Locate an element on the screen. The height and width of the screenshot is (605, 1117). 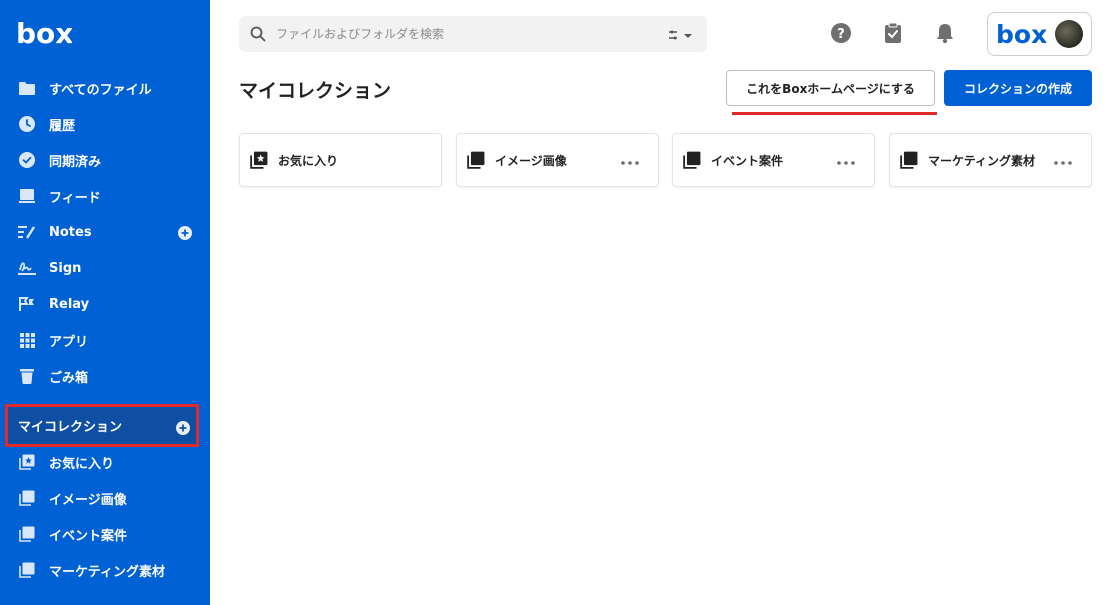
sidebar-collection-favorites: お気に入り is located at coordinates (105, 462).